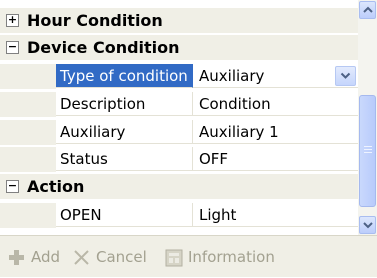 Image resolution: width=377 pixels, height=278 pixels. I want to click on dropdown-button, so click(345, 76).